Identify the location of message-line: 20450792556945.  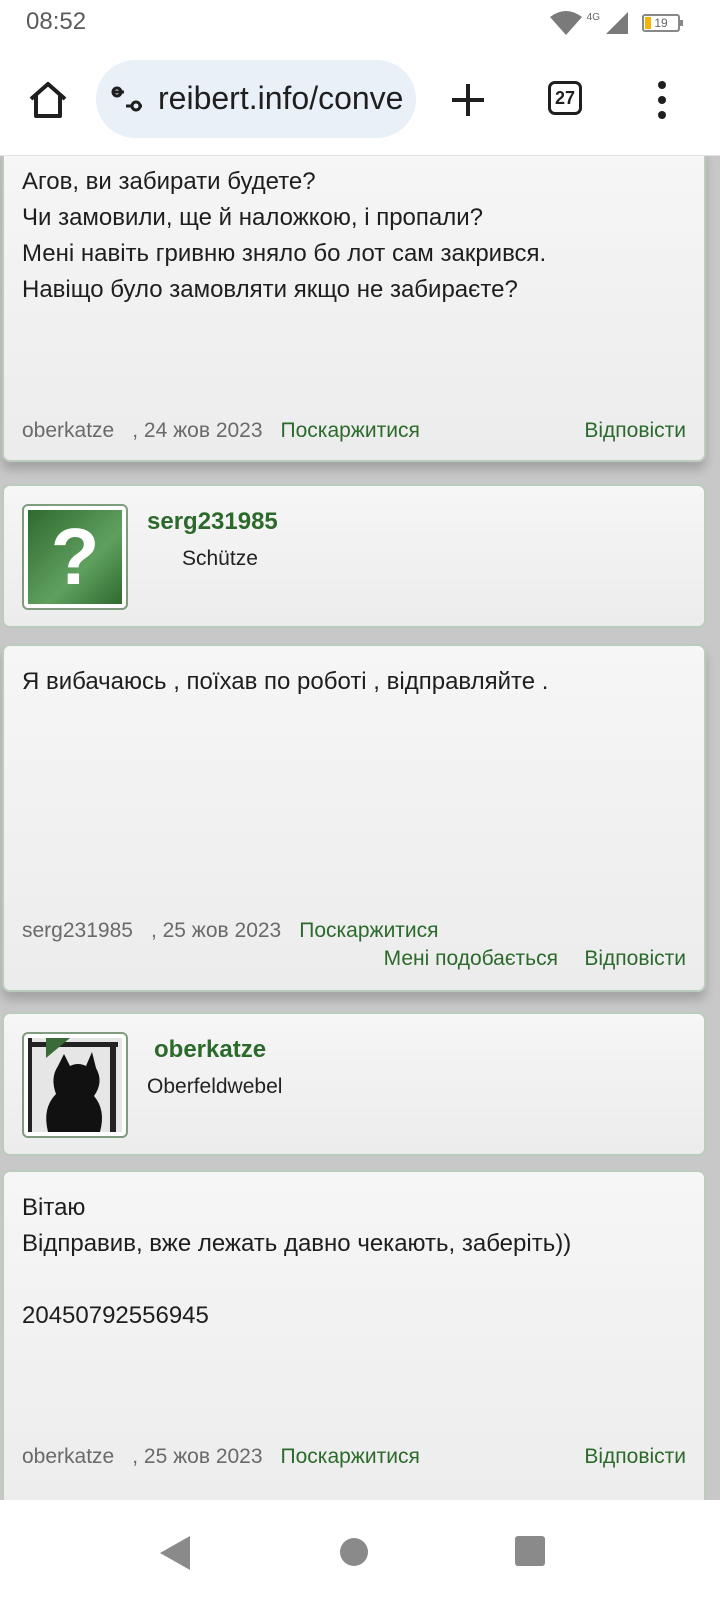
(115, 1315).